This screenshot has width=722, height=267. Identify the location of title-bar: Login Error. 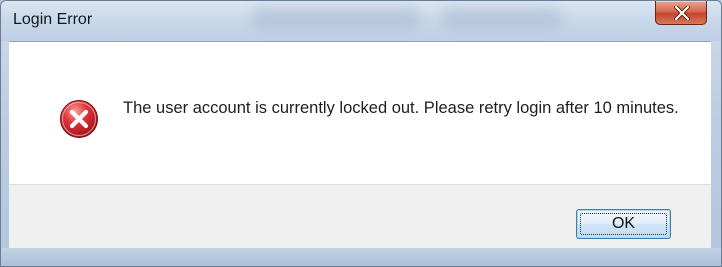
(361, 21).